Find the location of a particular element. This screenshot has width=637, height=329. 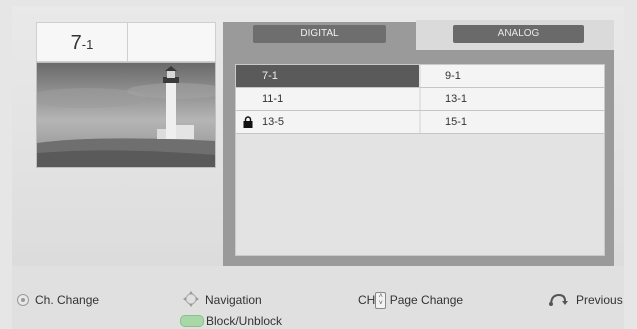

channel-up-down-icon: ˄ ˅ is located at coordinates (381, 301).